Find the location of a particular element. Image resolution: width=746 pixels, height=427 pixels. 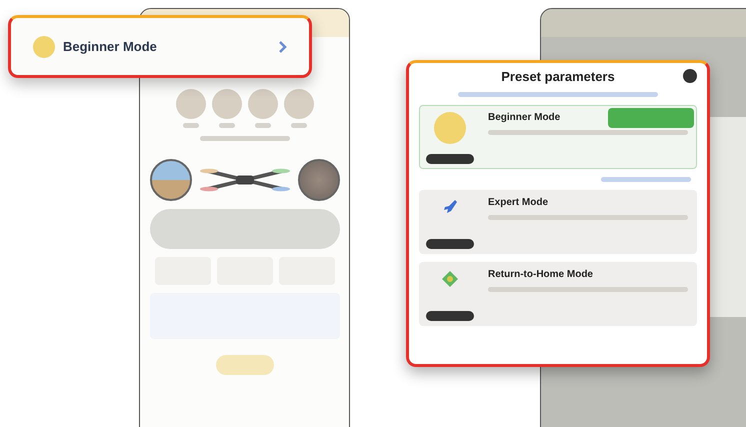

diamond-icon is located at coordinates (450, 279).